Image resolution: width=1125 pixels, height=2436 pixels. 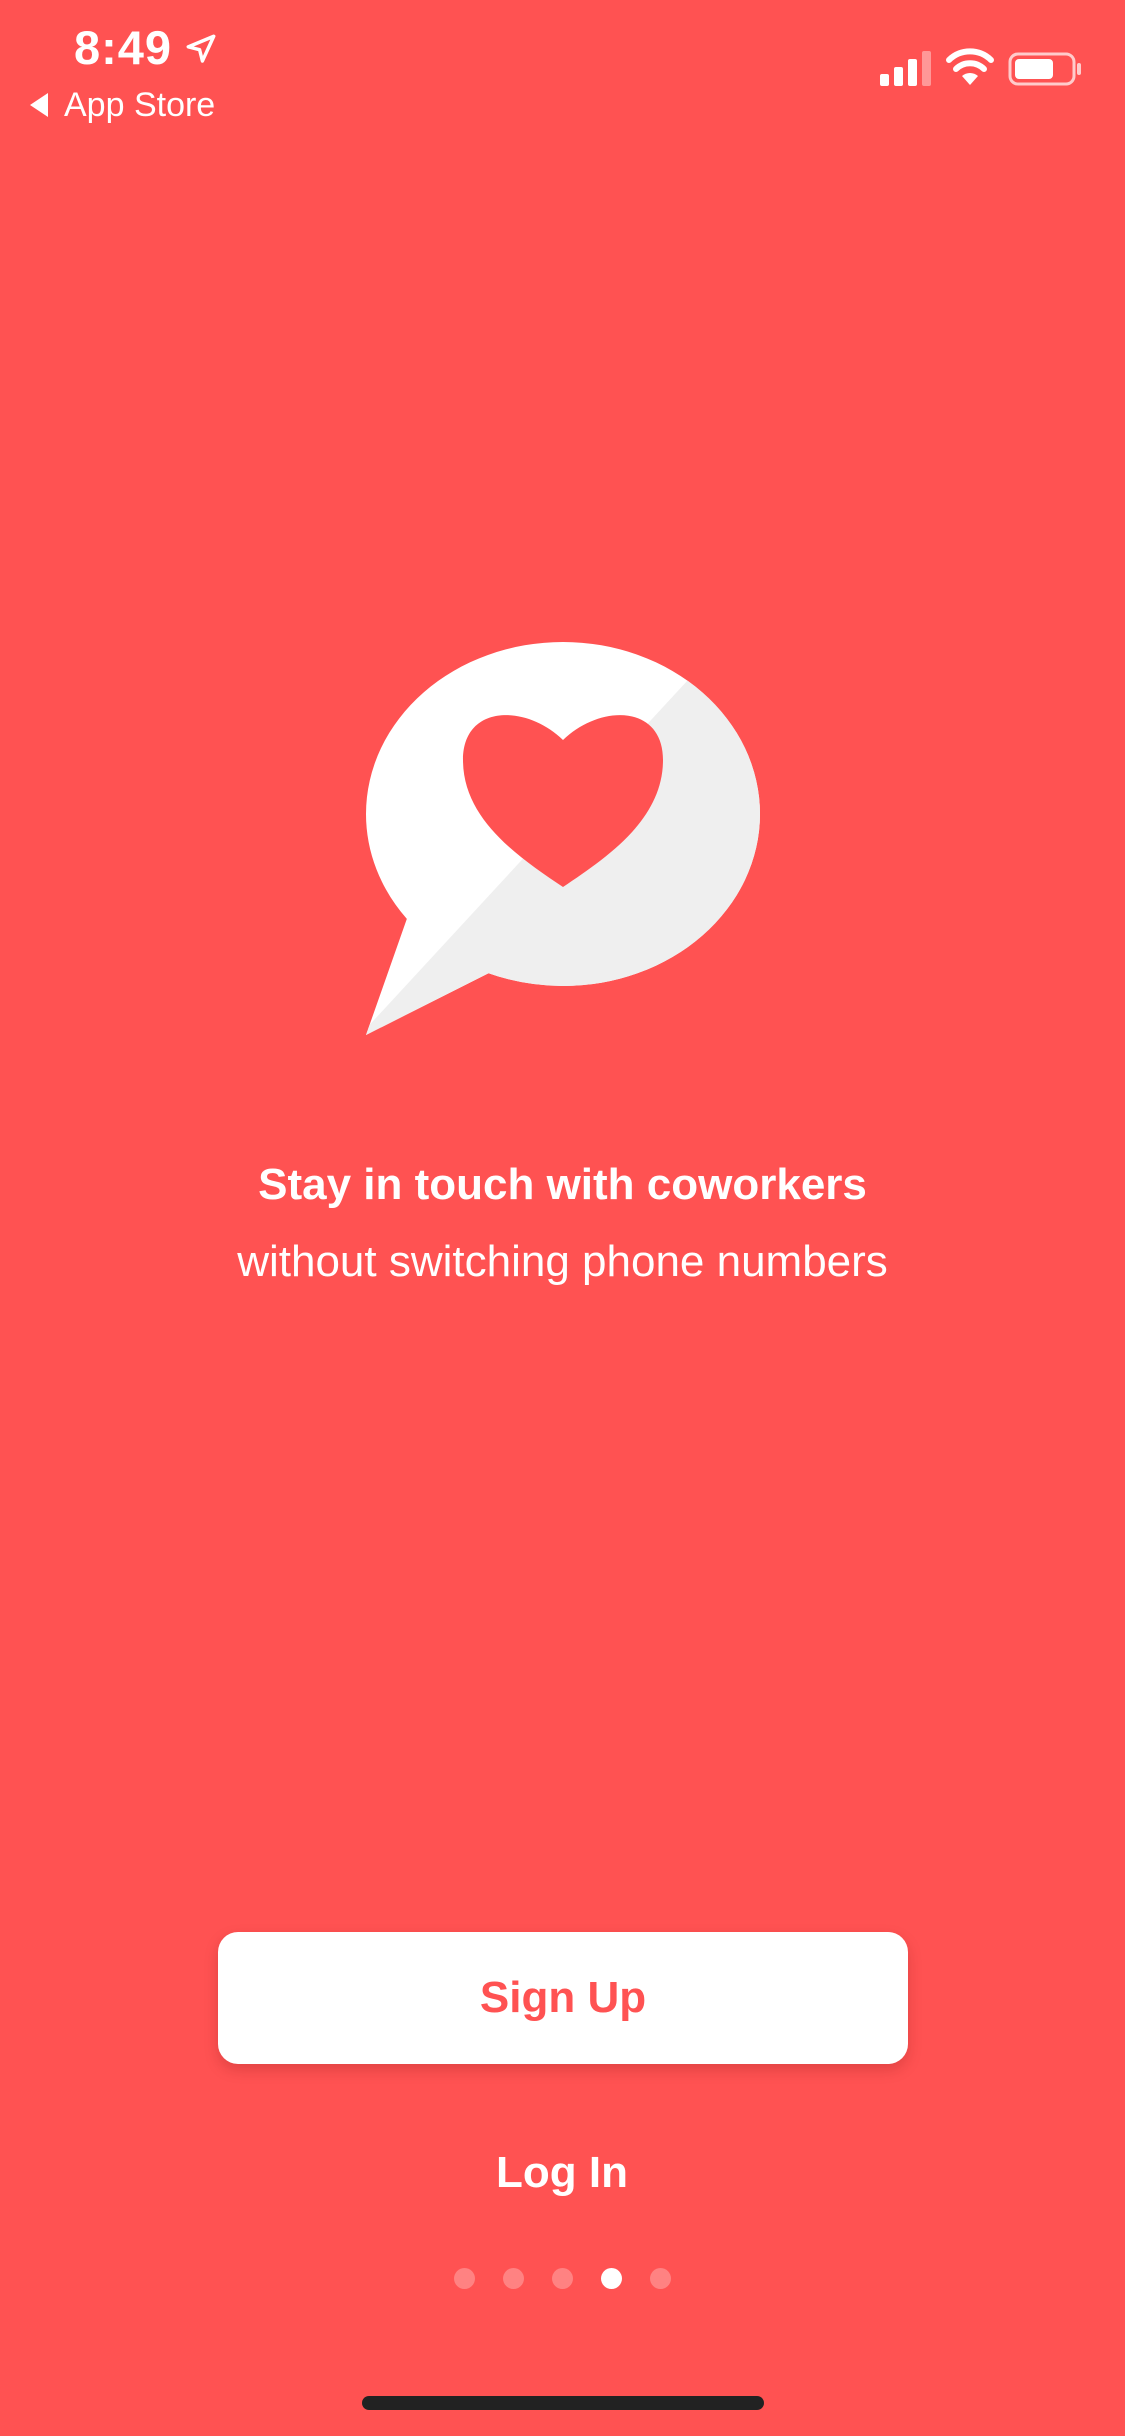 I want to click on wifi-icon, so click(x=970, y=66).